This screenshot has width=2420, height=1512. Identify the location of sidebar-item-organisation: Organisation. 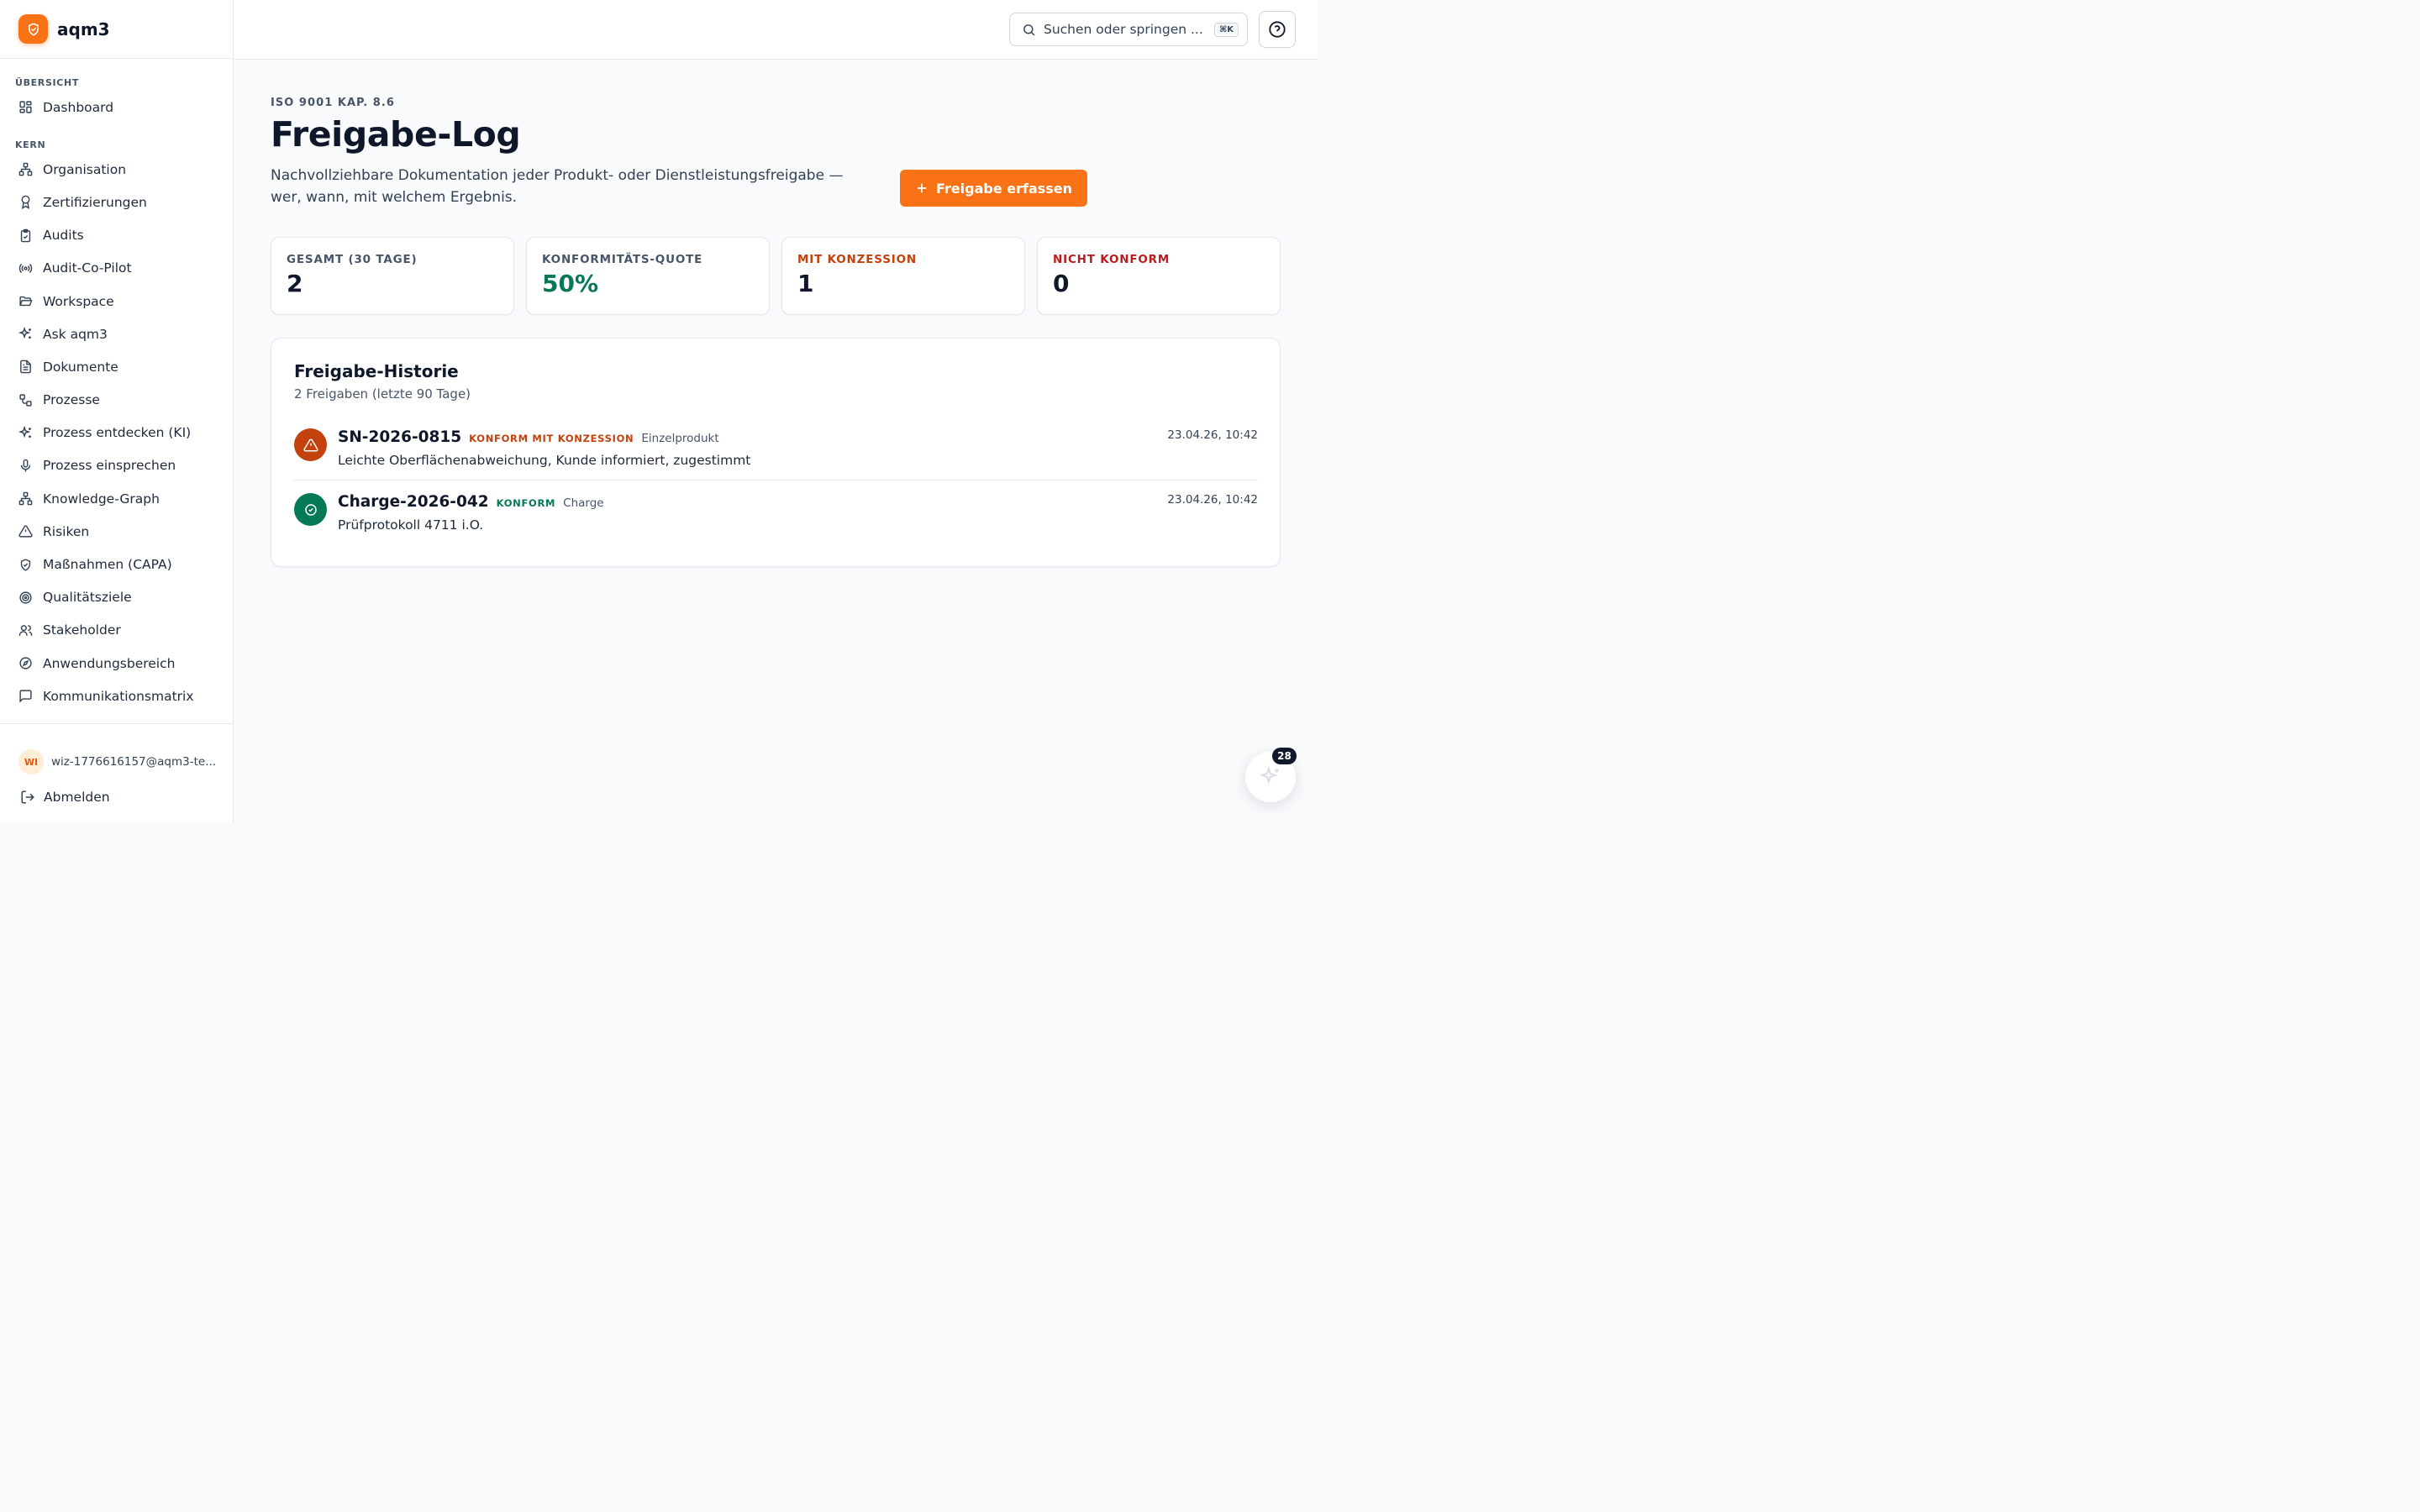
(116, 169).